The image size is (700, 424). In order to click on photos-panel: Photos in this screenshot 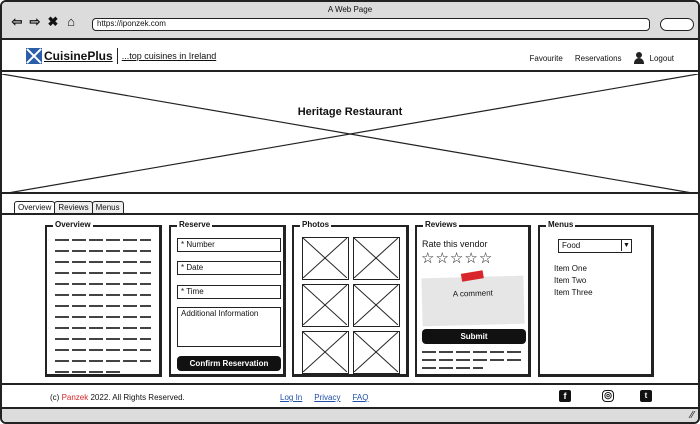, I will do `click(350, 298)`.